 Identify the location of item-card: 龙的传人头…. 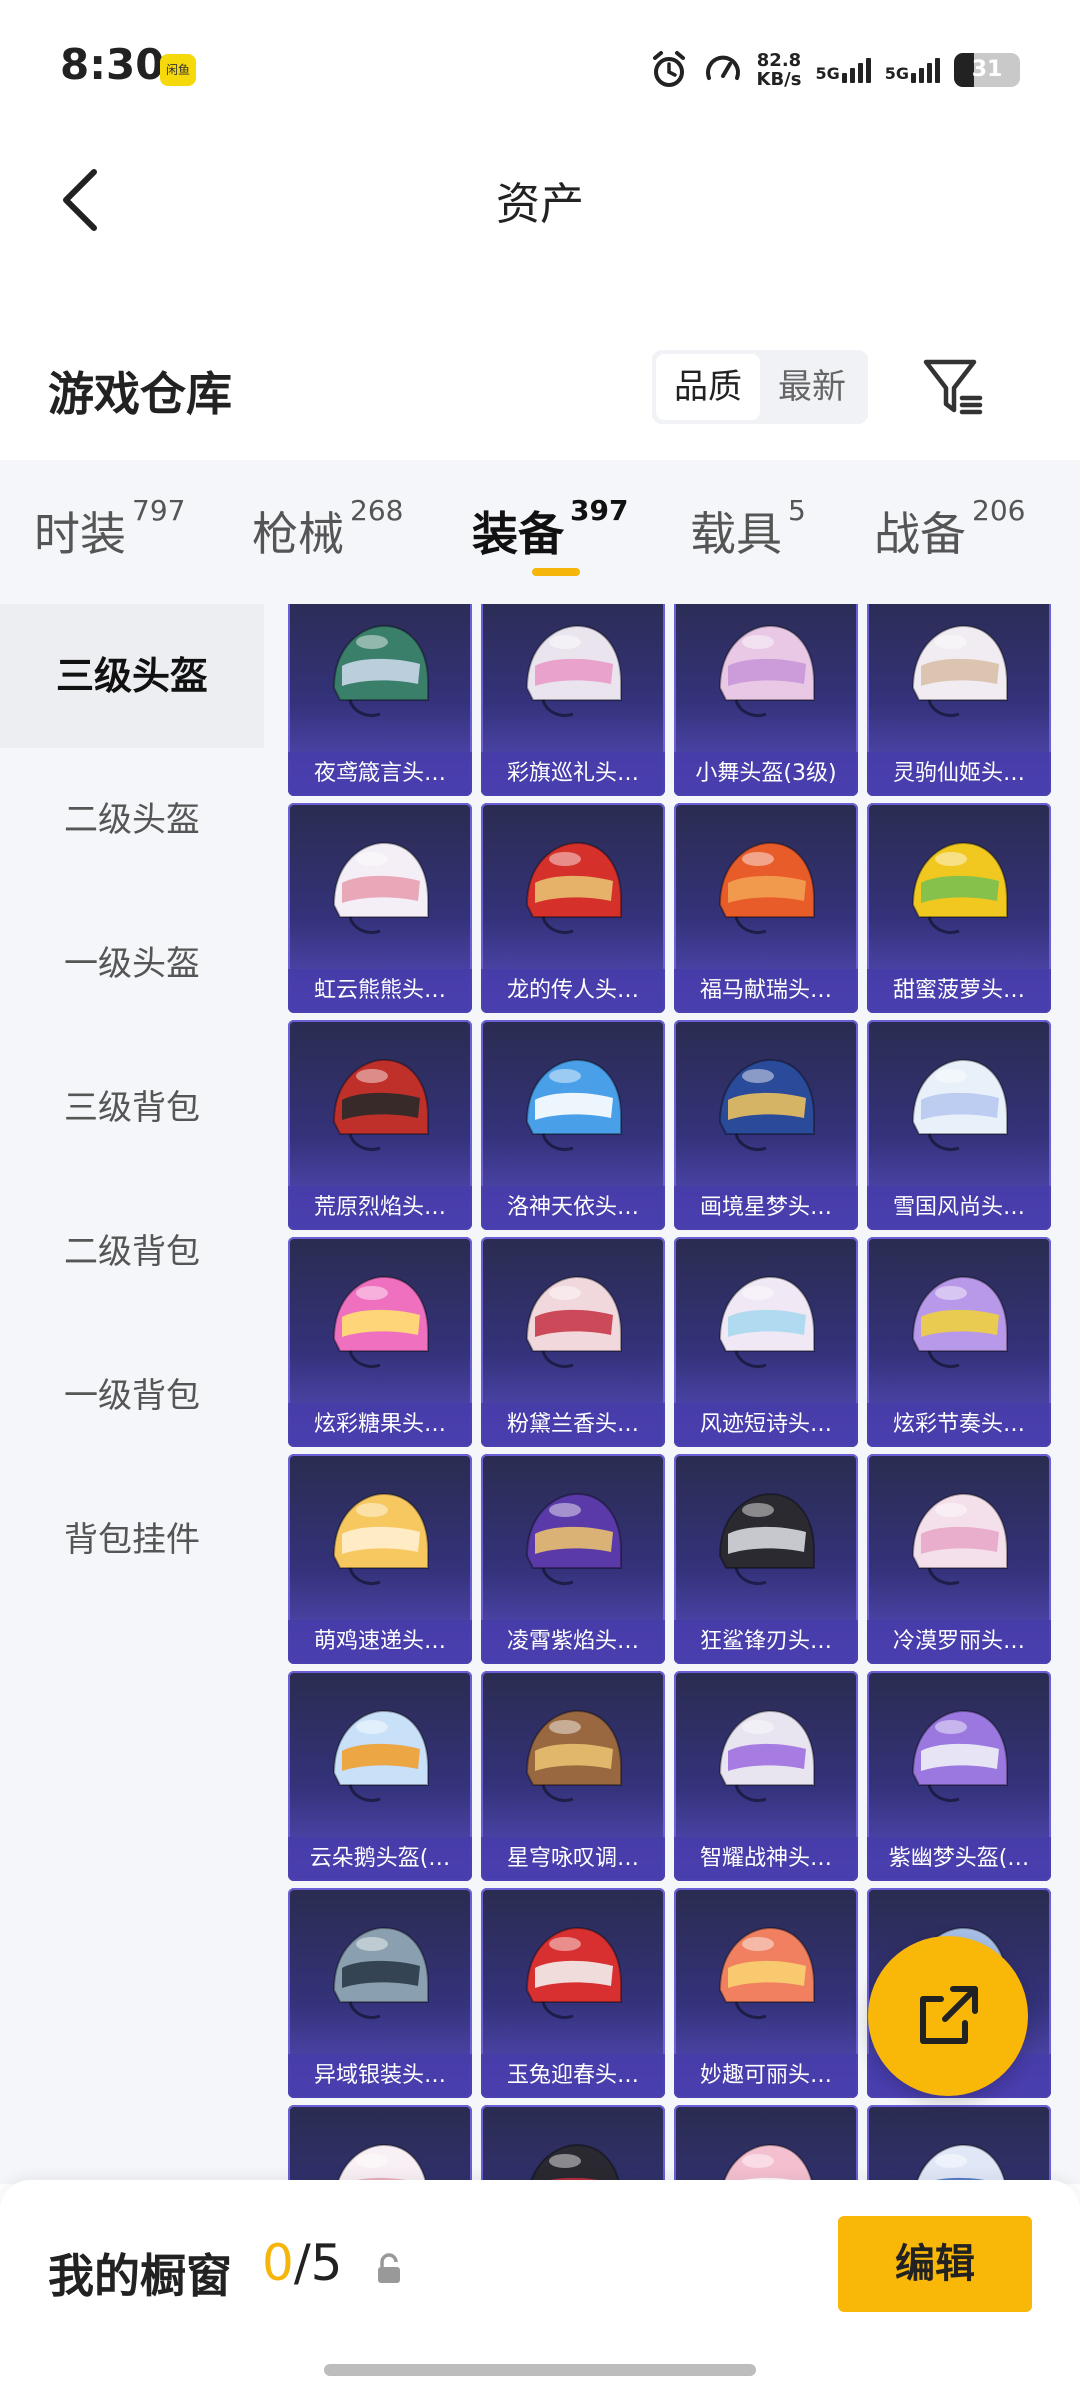
(573, 908).